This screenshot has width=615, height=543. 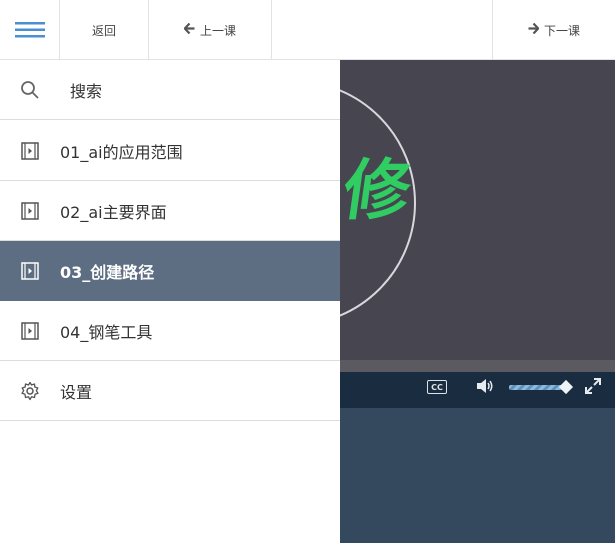 I want to click on back-button: 返回, so click(x=104, y=30).